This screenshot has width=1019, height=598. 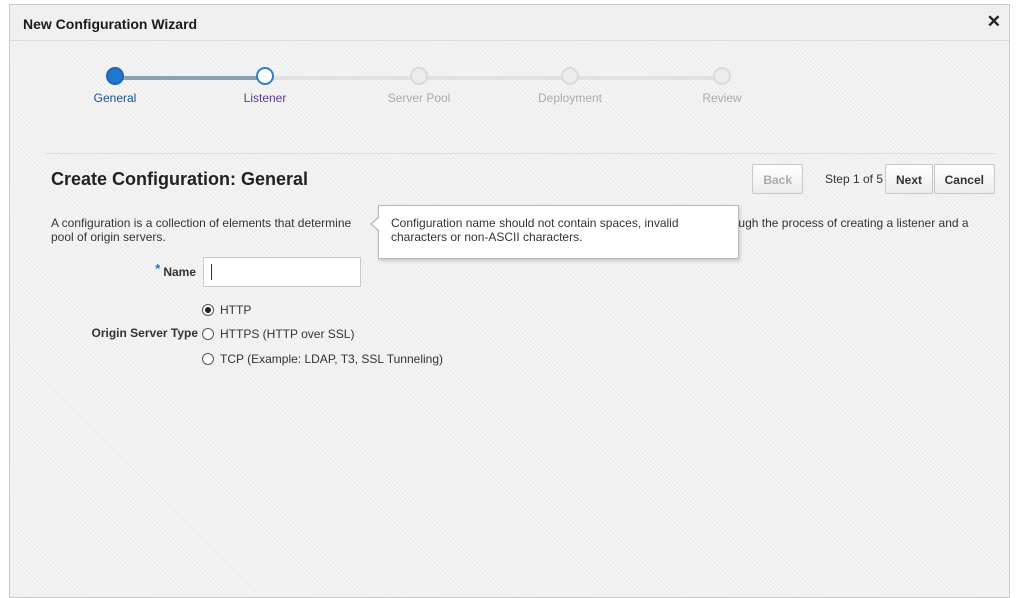 I want to click on tooltip-pointer, so click(x=375, y=224).